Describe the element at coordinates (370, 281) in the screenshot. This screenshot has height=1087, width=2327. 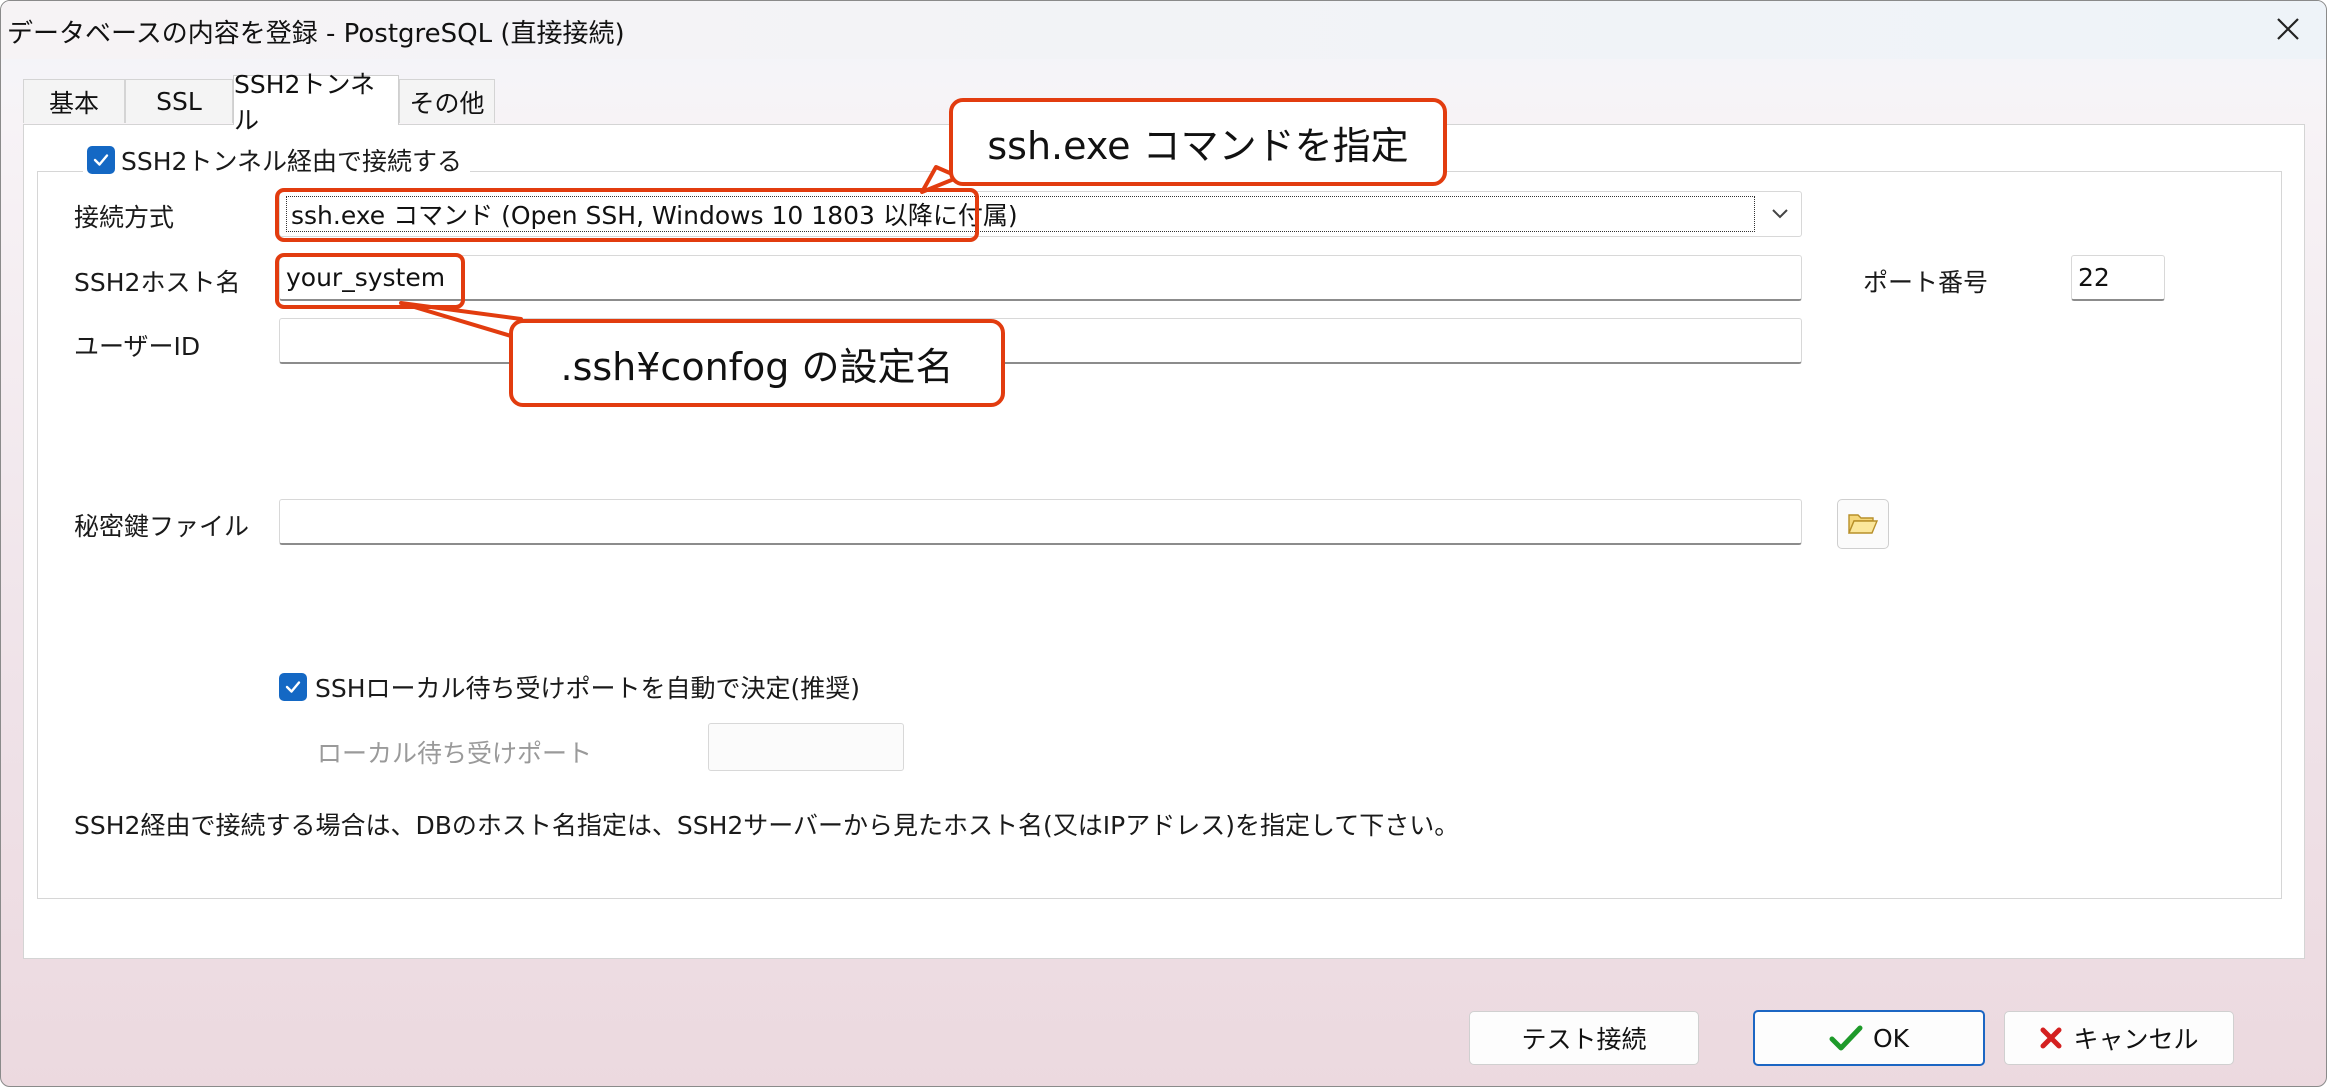
I see `host-highlight-box` at that location.